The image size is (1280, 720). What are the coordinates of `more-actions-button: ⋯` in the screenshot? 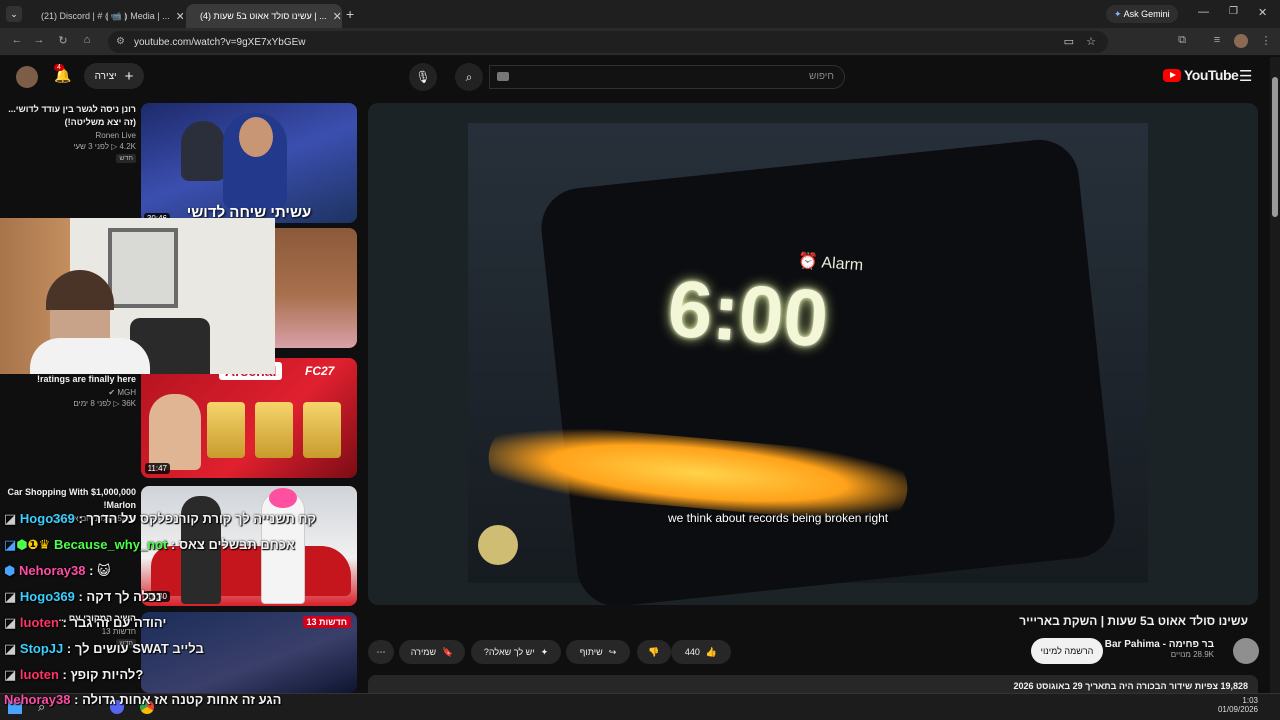 It's located at (381, 652).